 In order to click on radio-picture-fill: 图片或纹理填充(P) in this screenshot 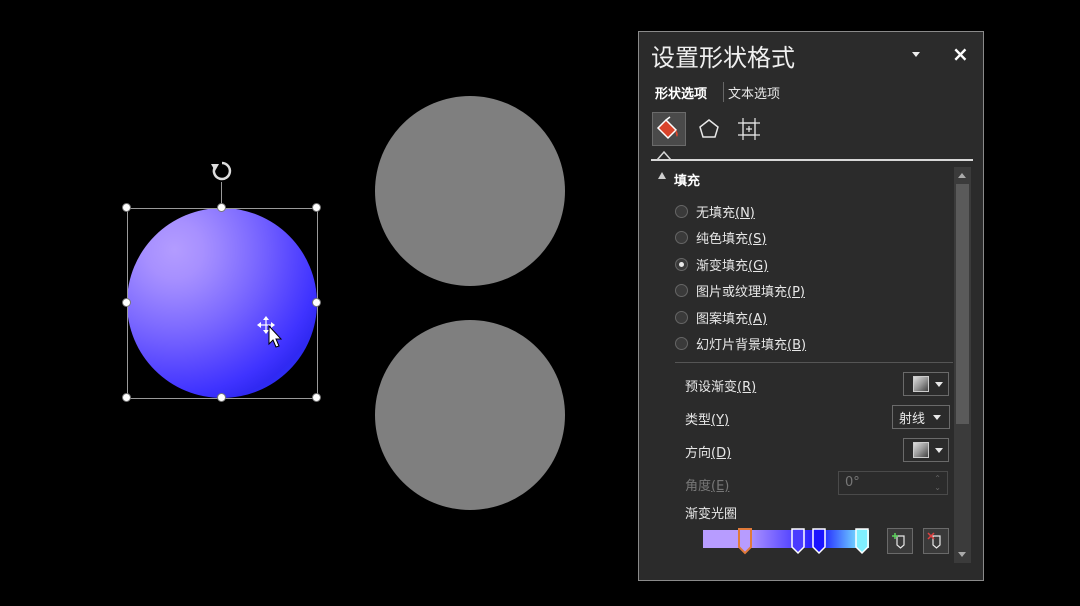, I will do `click(740, 290)`.